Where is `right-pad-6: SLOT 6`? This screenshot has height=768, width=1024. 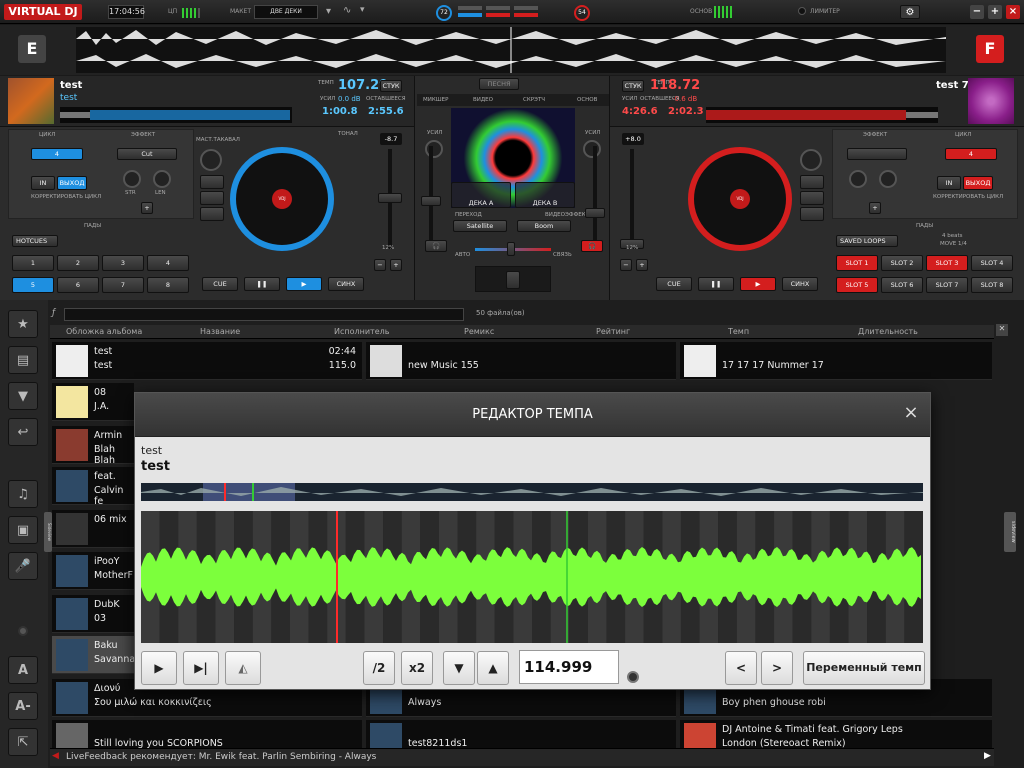
right-pad-6: SLOT 6 is located at coordinates (902, 285).